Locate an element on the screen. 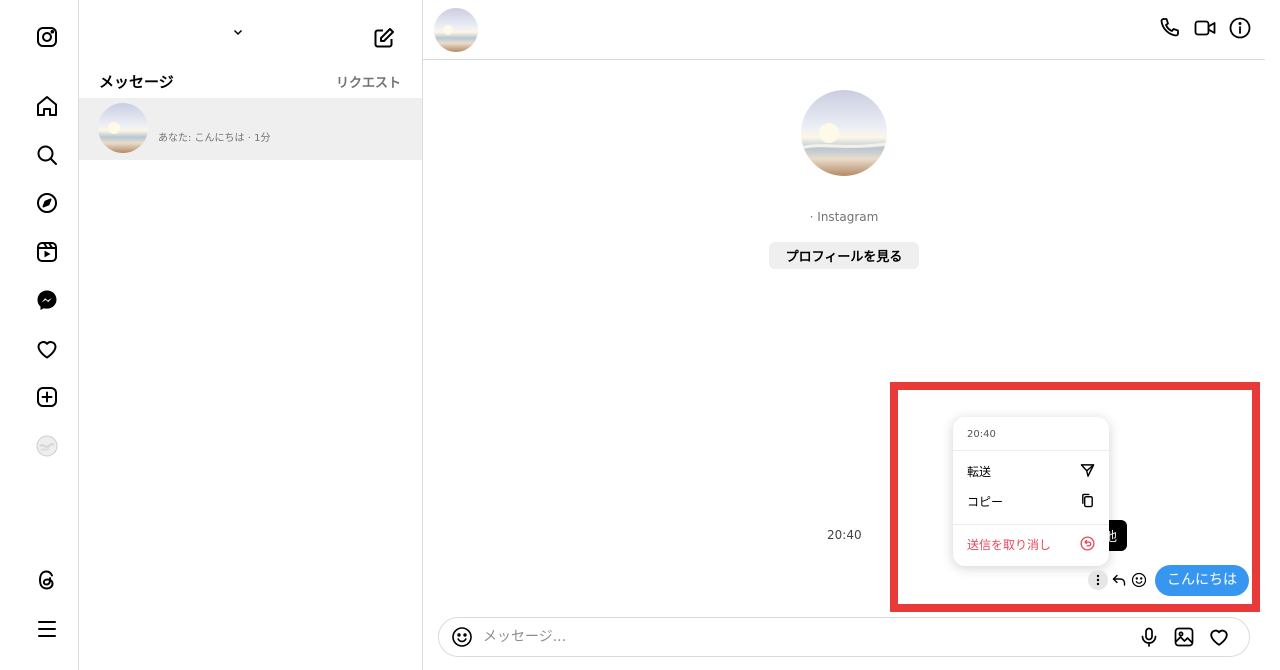 This screenshot has width=1280, height=670. unsend-menu-item: 送信を取り消し is located at coordinates (1031, 544).